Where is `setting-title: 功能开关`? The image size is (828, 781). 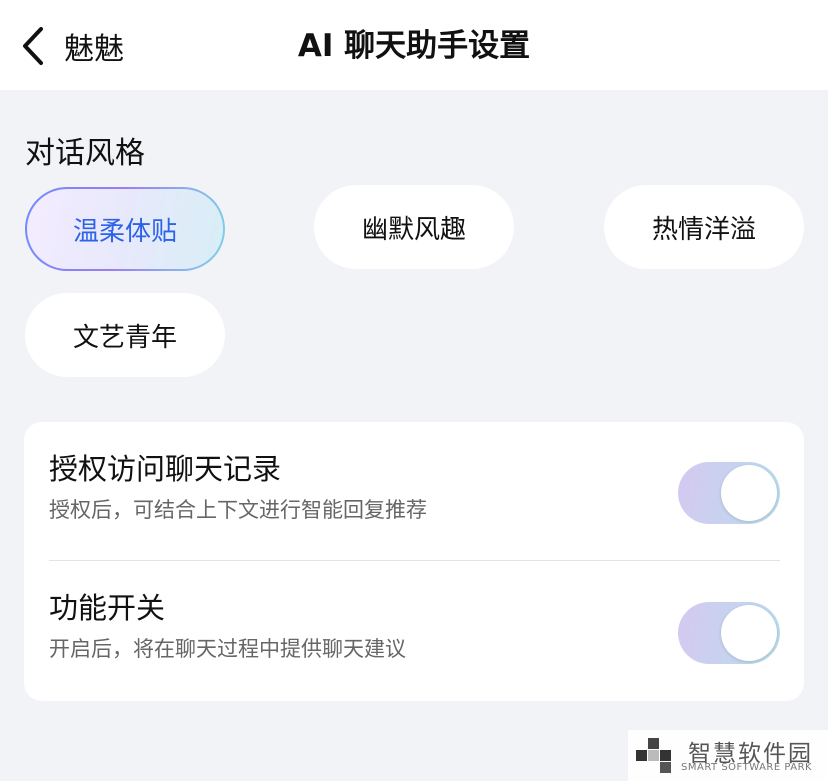 setting-title: 功能开关 is located at coordinates (107, 608).